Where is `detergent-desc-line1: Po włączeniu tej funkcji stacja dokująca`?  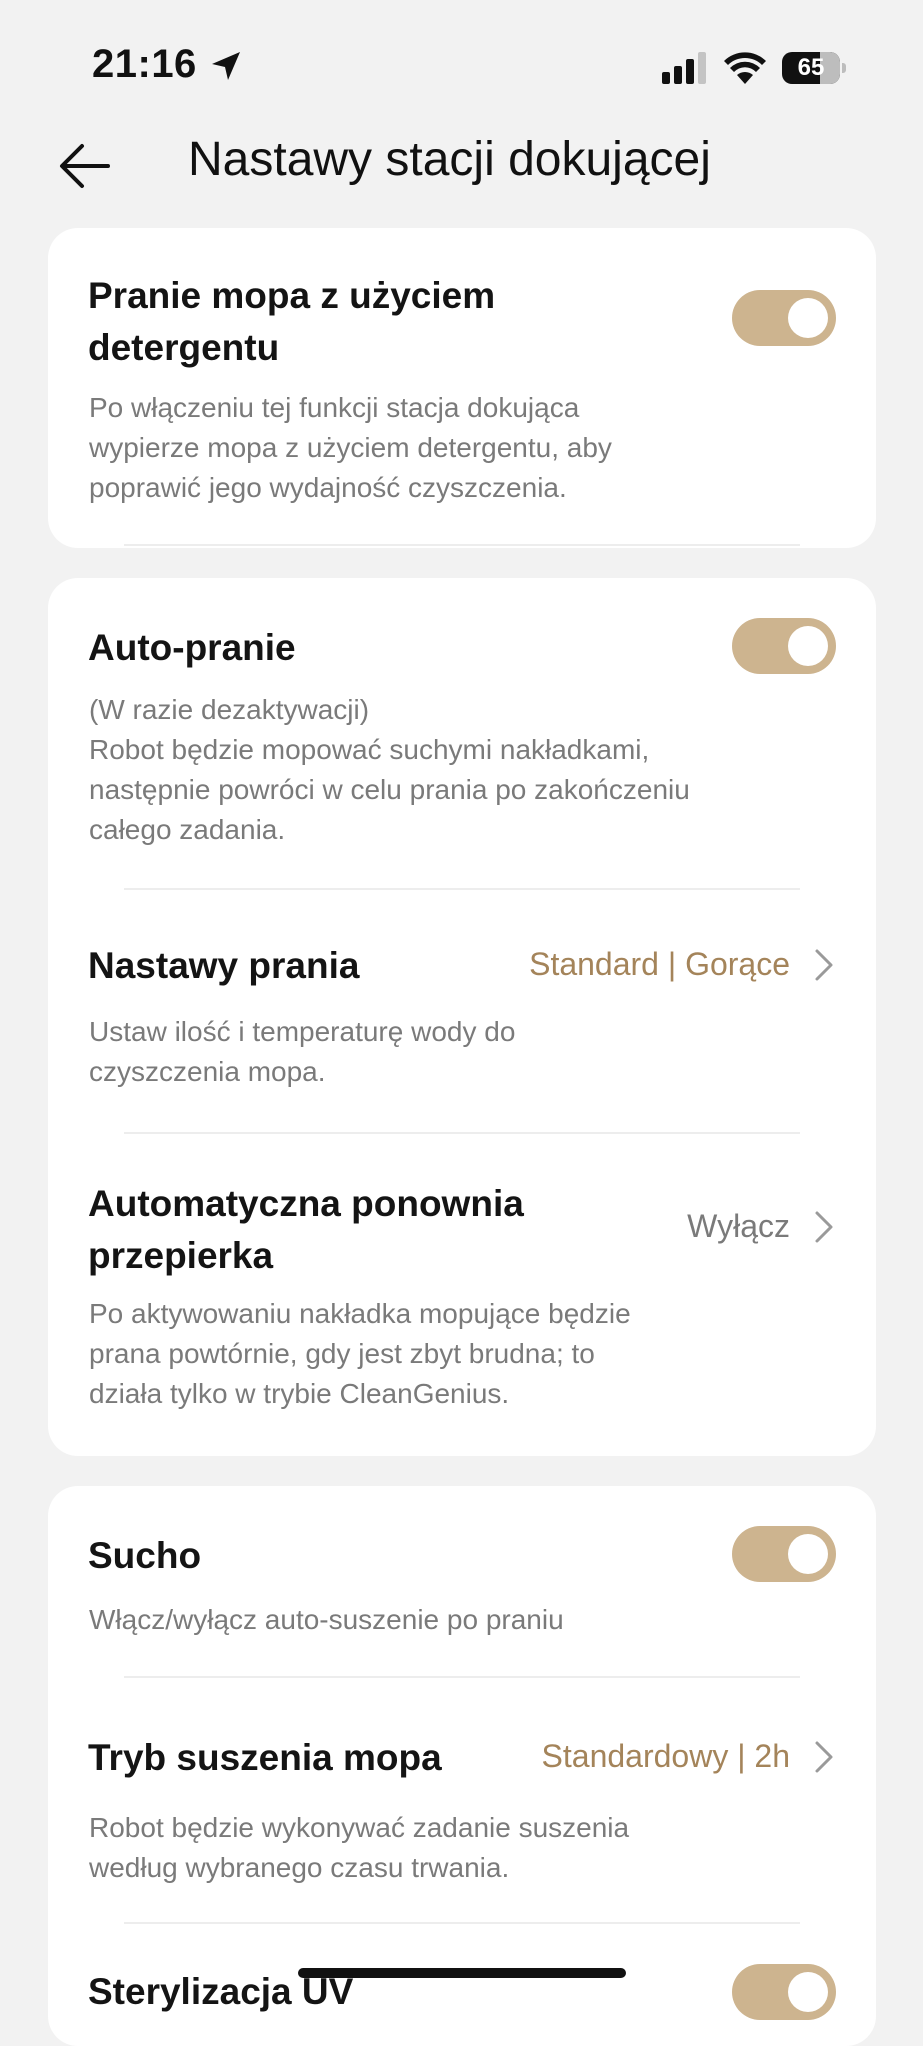
detergent-desc-line1: Po włączeniu tej funkcji stacja dokująca is located at coordinates (334, 407).